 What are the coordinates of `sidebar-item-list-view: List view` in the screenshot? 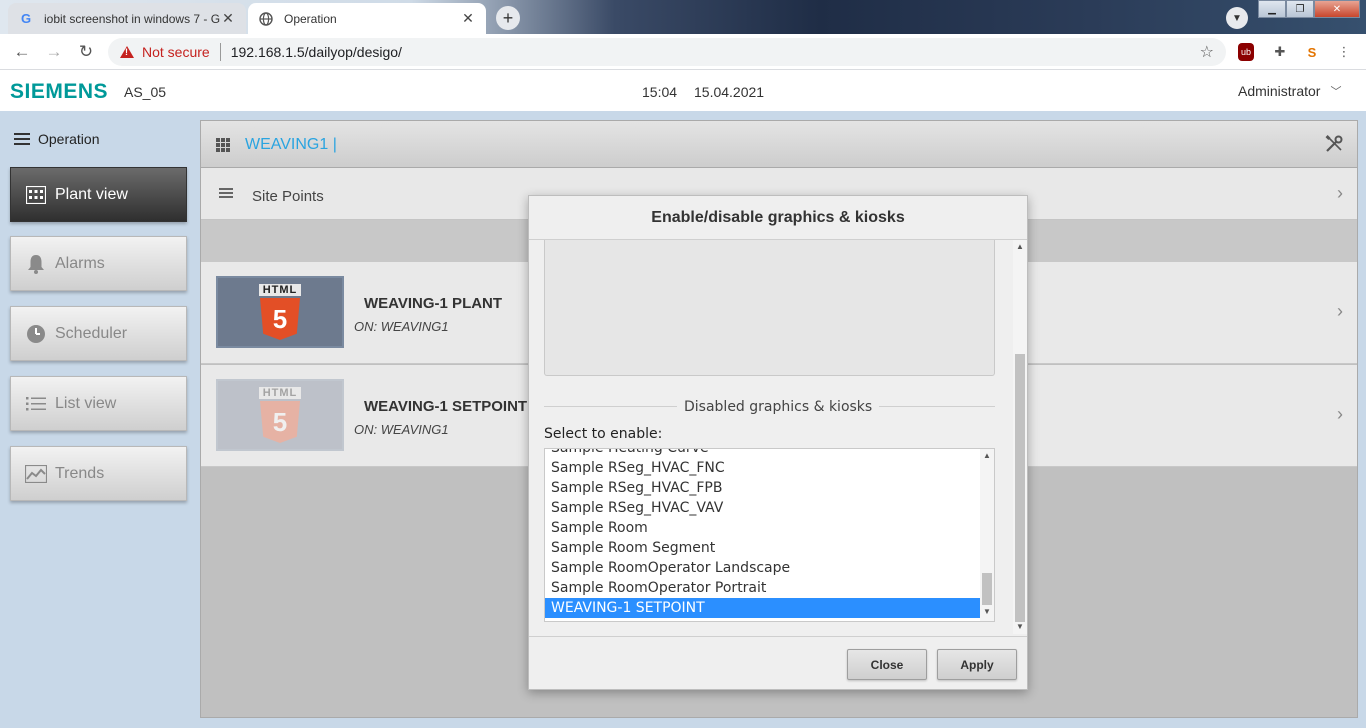 It's located at (98, 403).